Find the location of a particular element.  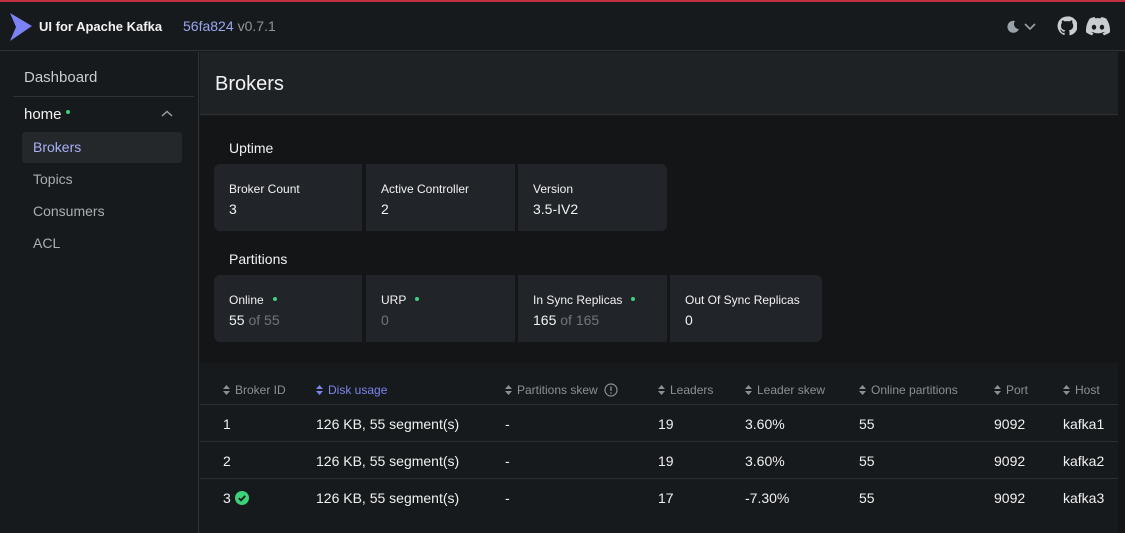

broker-id-cell: 3 is located at coordinates (236, 498).